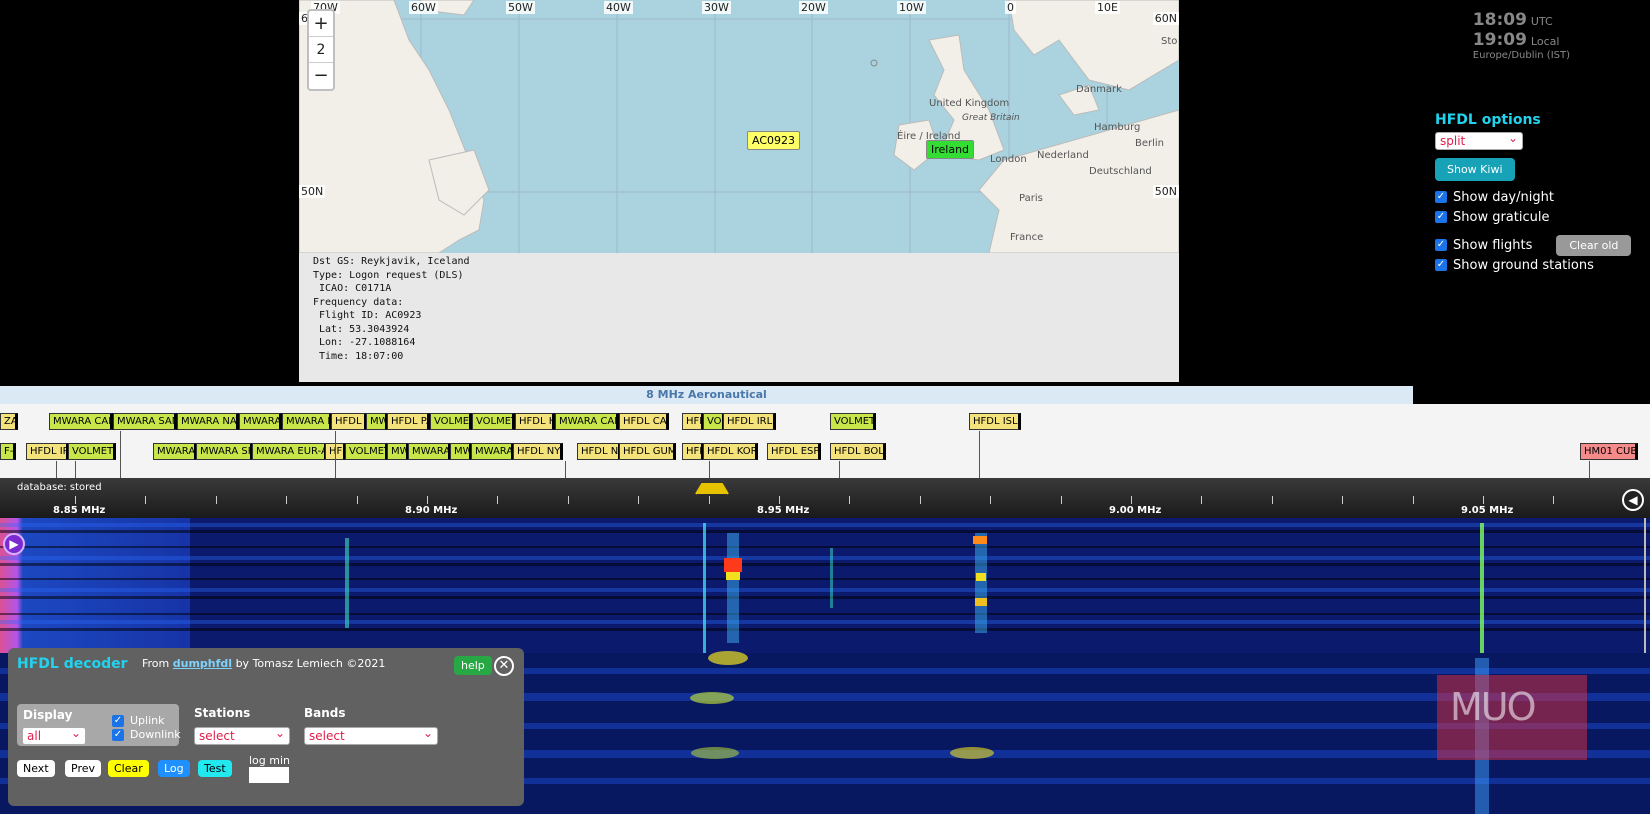 The image size is (1650, 814). I want to click on show-kiwi-button: Show Kiwi, so click(1475, 169).